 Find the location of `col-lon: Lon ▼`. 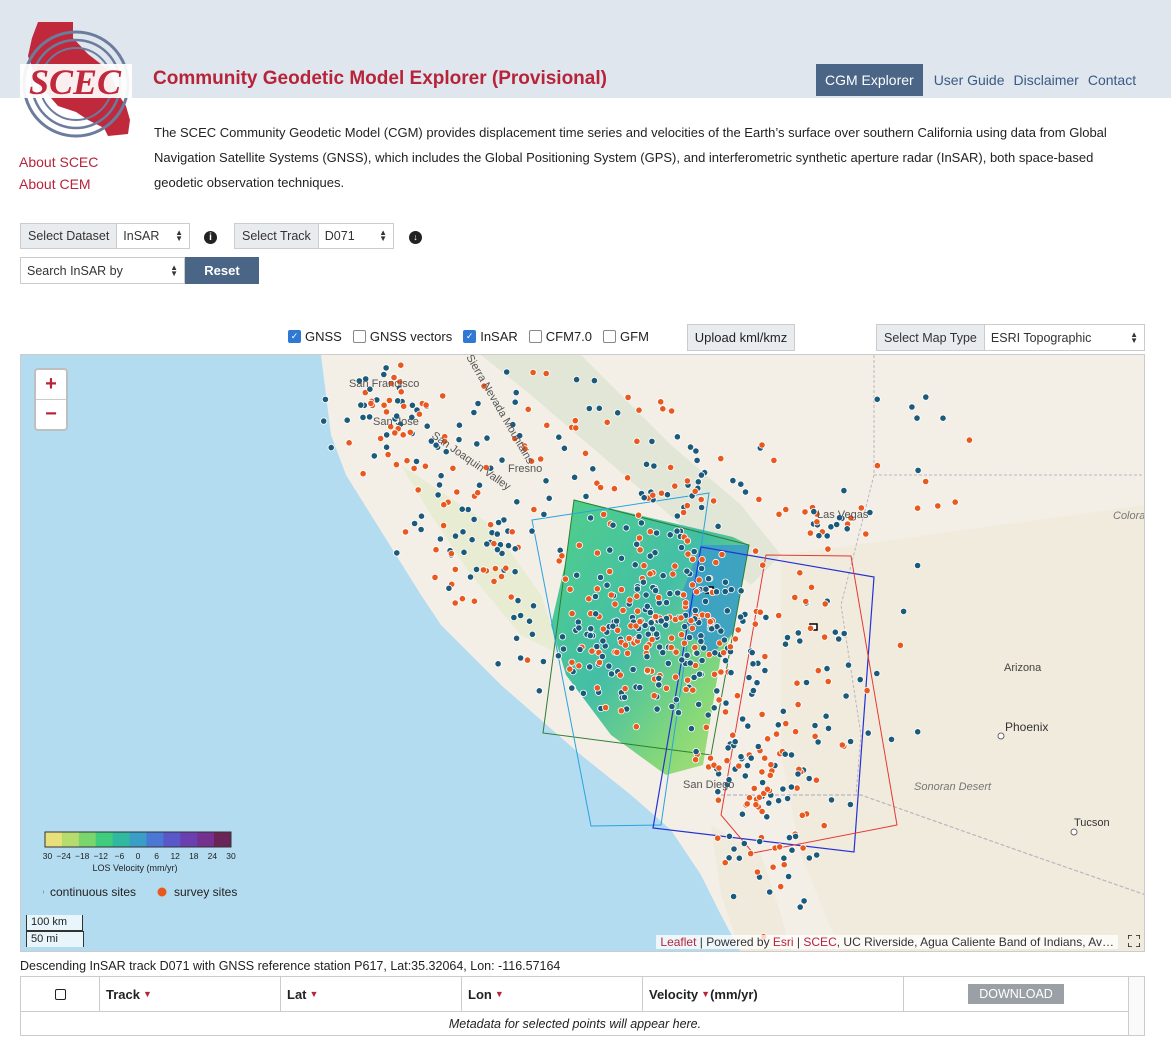

col-lon: Lon ▼ is located at coordinates (552, 994).